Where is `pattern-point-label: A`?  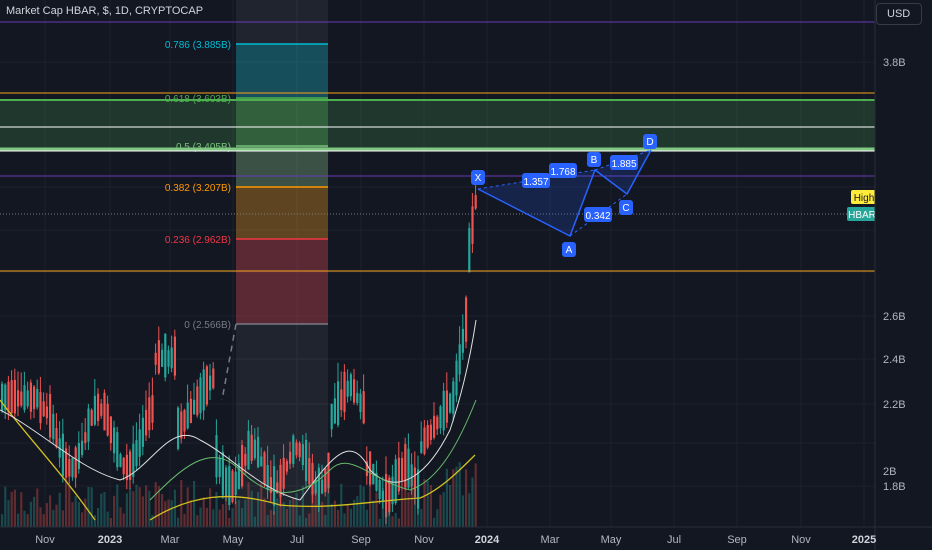
pattern-point-label: A is located at coordinates (569, 250).